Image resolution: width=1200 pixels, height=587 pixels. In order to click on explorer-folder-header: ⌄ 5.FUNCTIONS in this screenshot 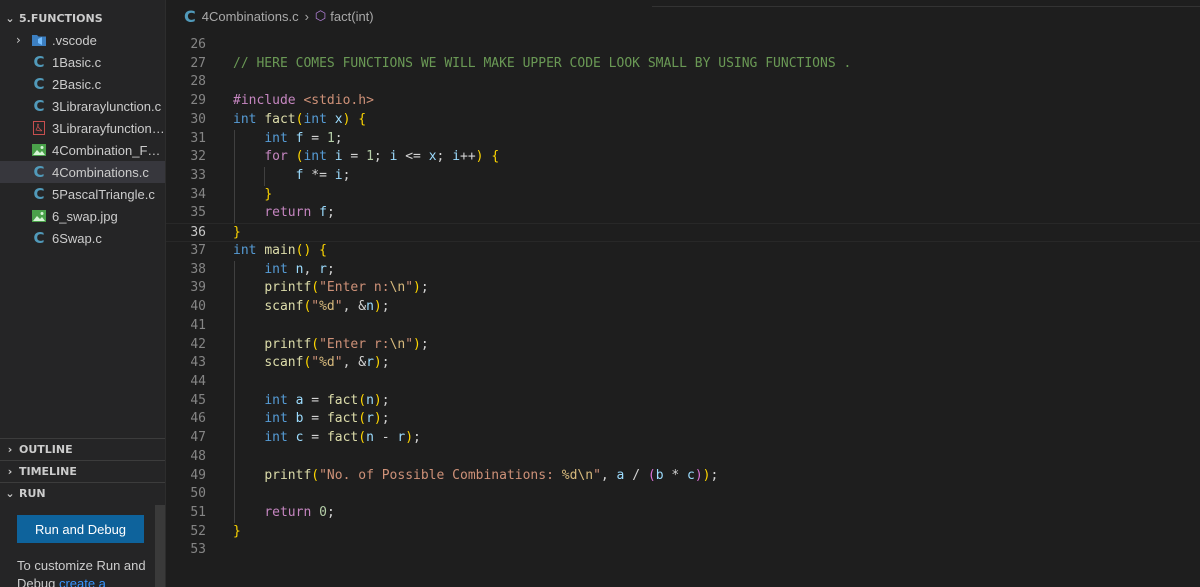, I will do `click(82, 18)`.